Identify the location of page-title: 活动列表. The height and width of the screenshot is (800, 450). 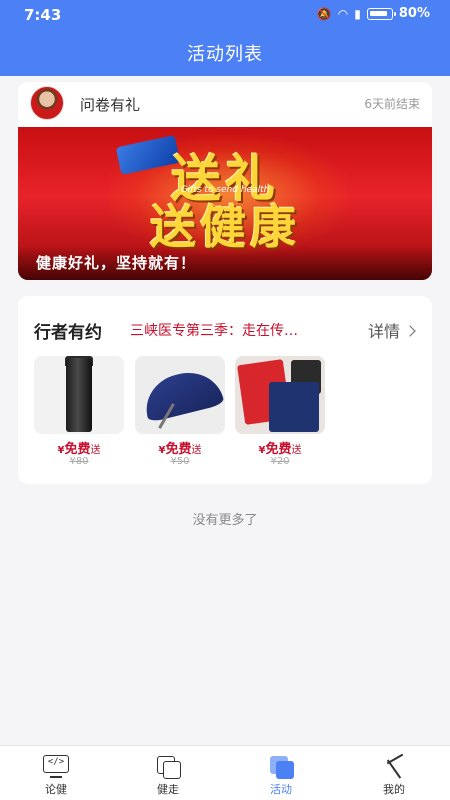
(225, 54).